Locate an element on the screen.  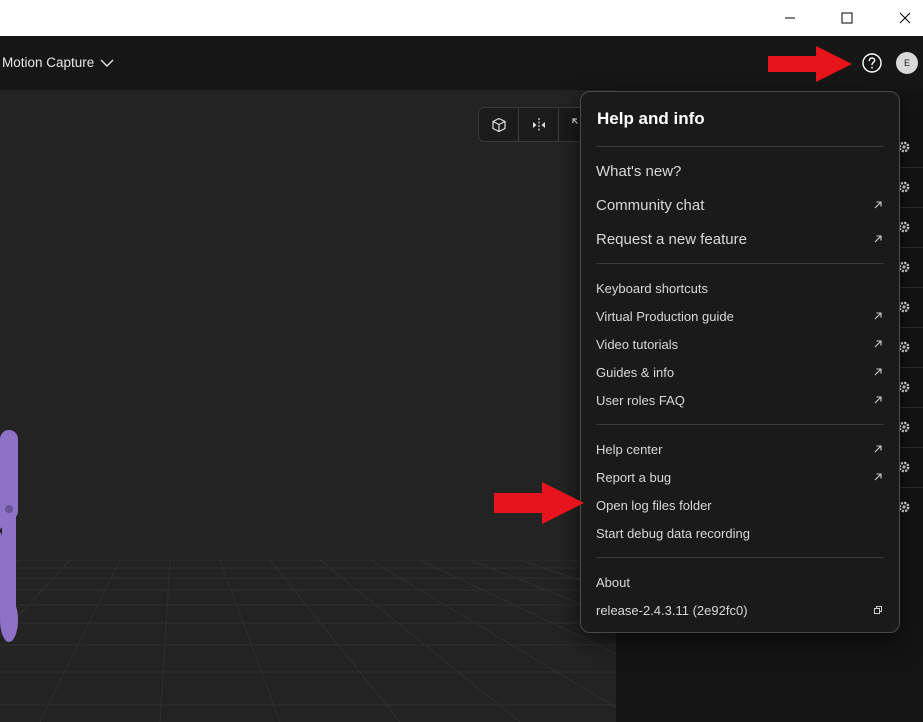
menu-item-label: Help center is located at coordinates (629, 449).